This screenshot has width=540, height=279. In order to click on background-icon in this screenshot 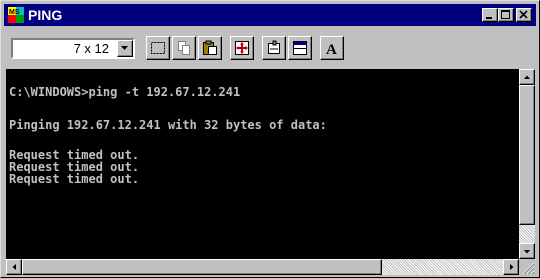, I will do `click(300, 48)`.